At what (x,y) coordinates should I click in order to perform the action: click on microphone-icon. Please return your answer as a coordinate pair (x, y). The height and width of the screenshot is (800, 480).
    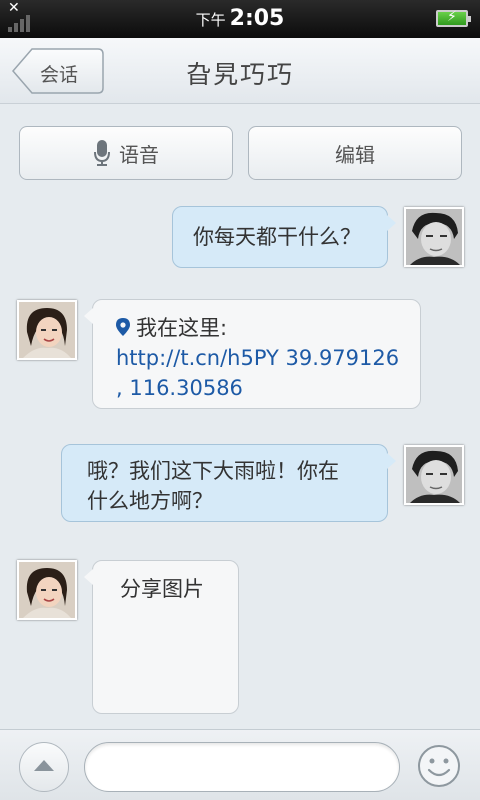
    Looking at the image, I should click on (102, 153).